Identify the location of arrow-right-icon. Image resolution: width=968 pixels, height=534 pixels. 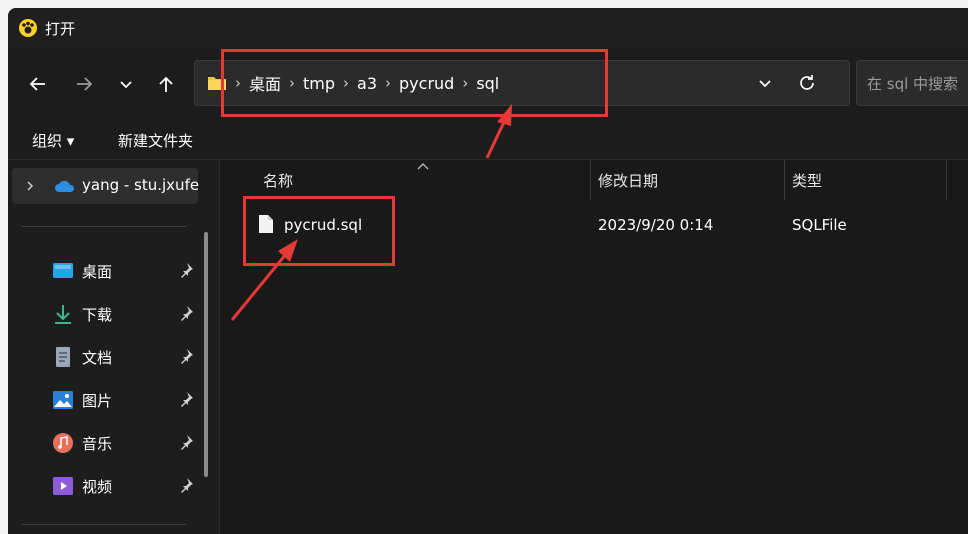
(85, 84).